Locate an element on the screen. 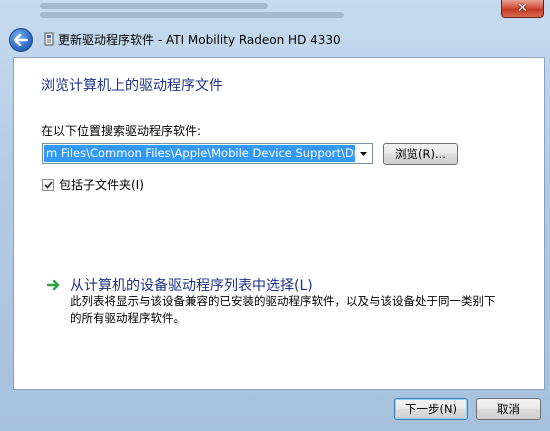 The image size is (550, 431). include-subfolders-label: 包括子文件夹(I) is located at coordinates (101, 185).